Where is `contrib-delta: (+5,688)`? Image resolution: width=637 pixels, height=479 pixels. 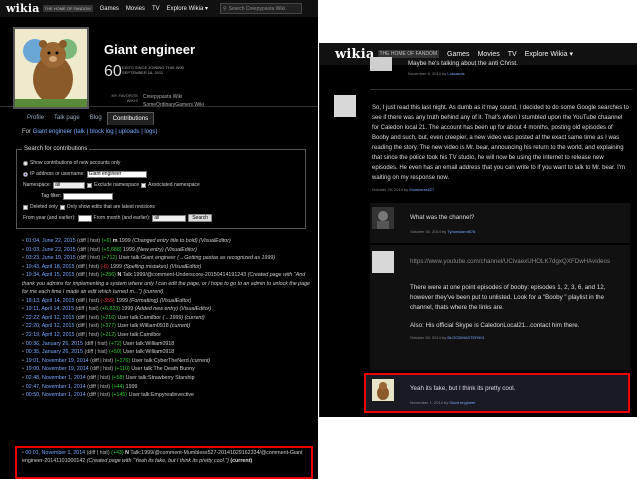 contrib-delta: (+5,688) is located at coordinates (111, 249).